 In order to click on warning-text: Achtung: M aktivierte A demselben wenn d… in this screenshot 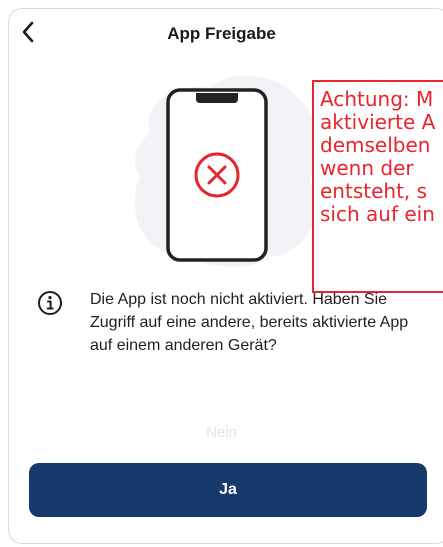, I will do `click(378, 156)`.